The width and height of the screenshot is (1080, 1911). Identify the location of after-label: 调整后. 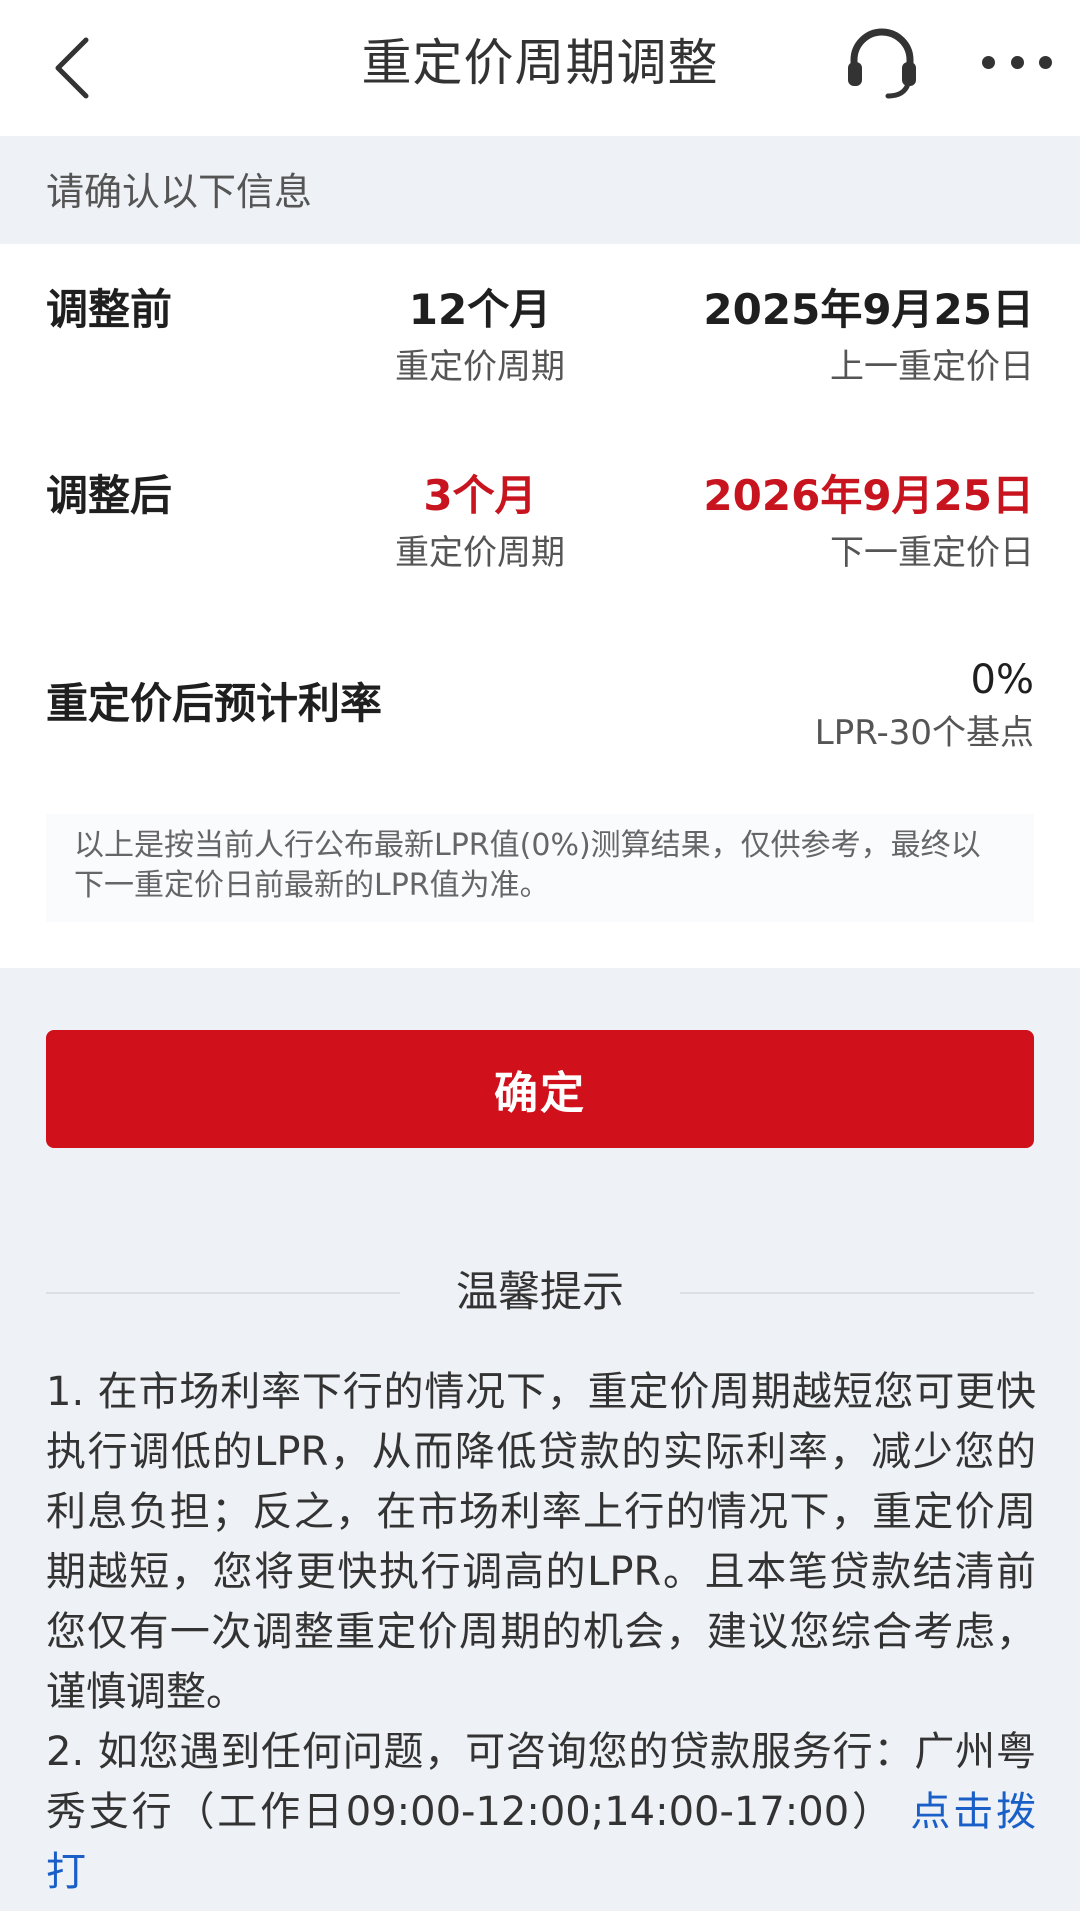
(109, 495).